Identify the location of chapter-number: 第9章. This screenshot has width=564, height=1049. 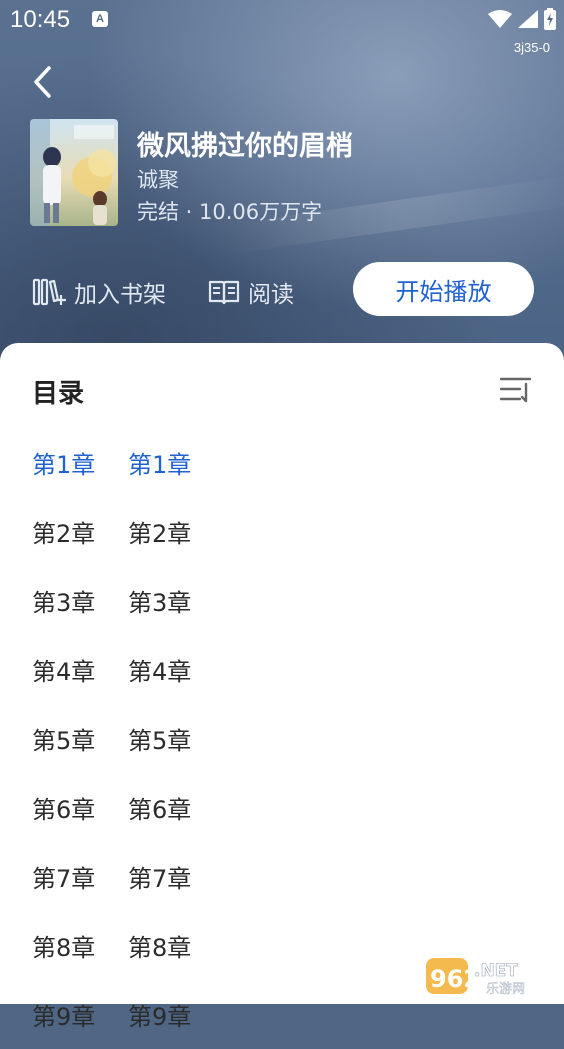
(64, 1017).